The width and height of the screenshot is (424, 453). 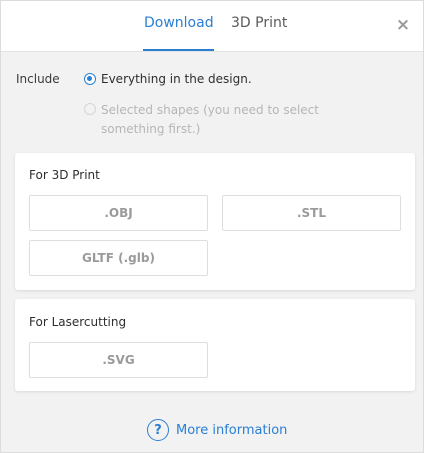 I want to click on option-everything-label: Everything in the design., so click(x=176, y=79).